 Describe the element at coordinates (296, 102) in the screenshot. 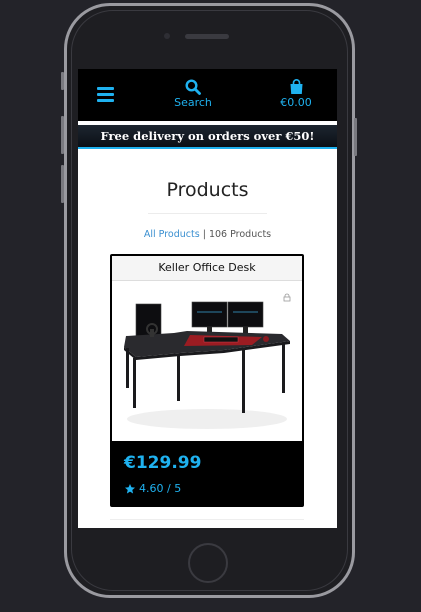

I see `cart-total: €0.00` at that location.